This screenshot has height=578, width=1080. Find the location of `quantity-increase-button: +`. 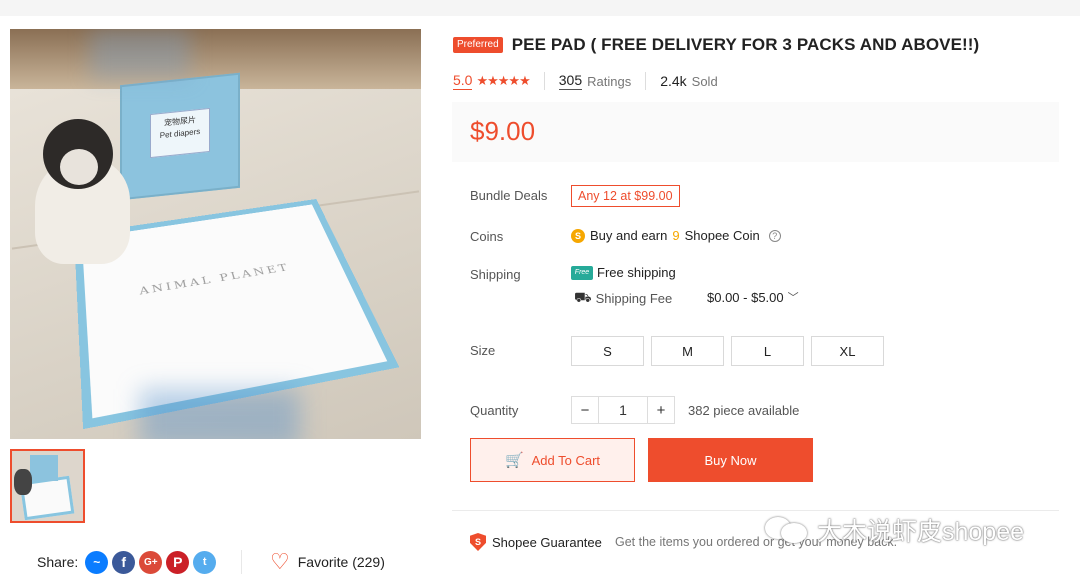

quantity-increase-button: + is located at coordinates (661, 410).